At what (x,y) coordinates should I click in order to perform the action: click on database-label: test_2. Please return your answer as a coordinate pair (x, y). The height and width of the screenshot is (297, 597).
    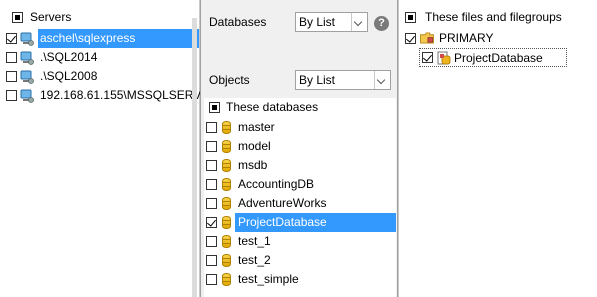
    Looking at the image, I should click on (254, 260).